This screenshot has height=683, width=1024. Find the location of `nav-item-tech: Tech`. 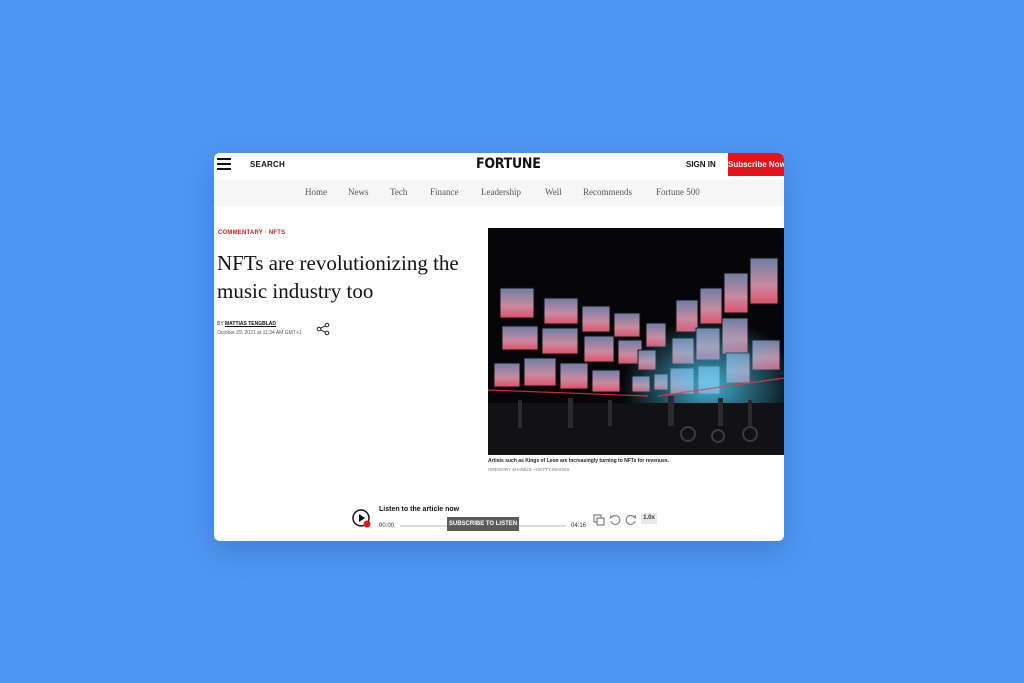

nav-item-tech: Tech is located at coordinates (398, 192).